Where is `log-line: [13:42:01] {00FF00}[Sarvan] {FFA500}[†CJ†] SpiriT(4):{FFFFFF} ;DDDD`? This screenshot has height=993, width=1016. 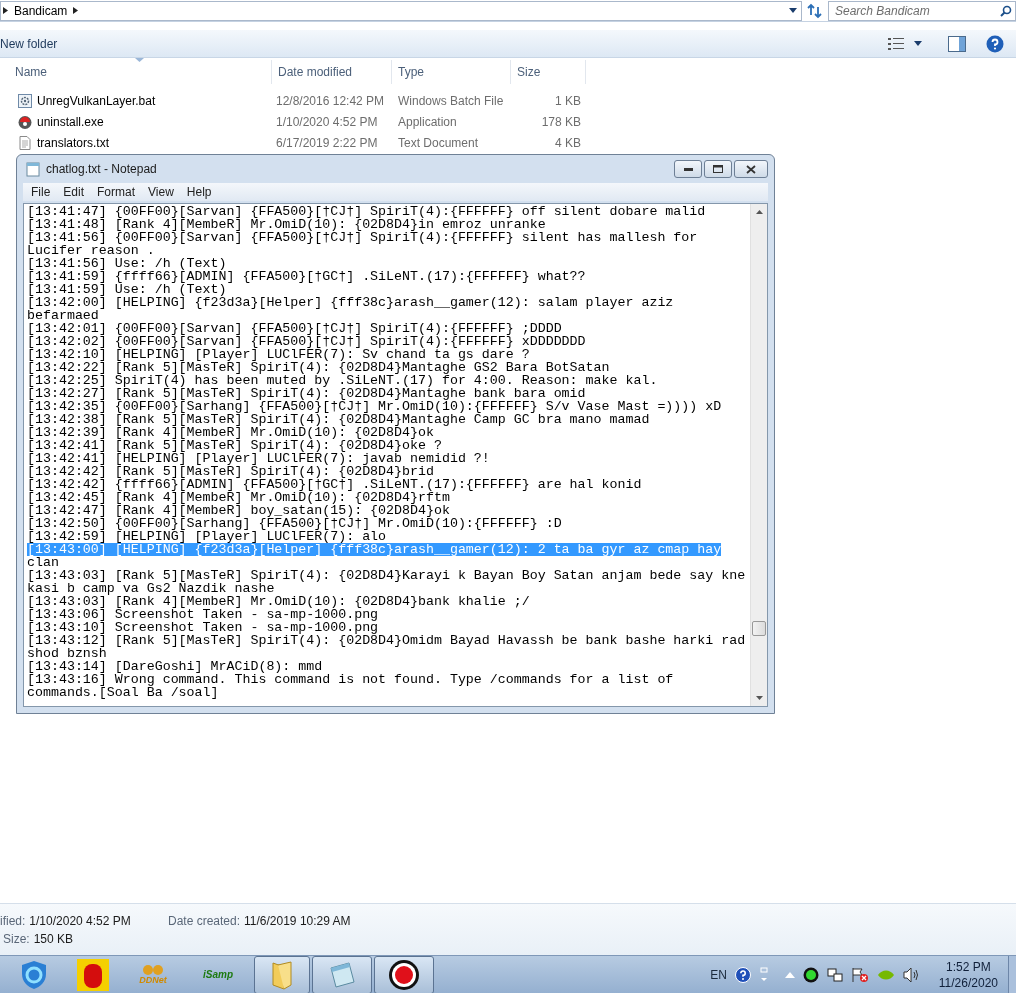 log-line: [13:42:01] {00FF00}[Sarvan] {FFA500}[†CJ†] SpiriT(4):{FFFFFF} ;DDDD is located at coordinates (294, 328).